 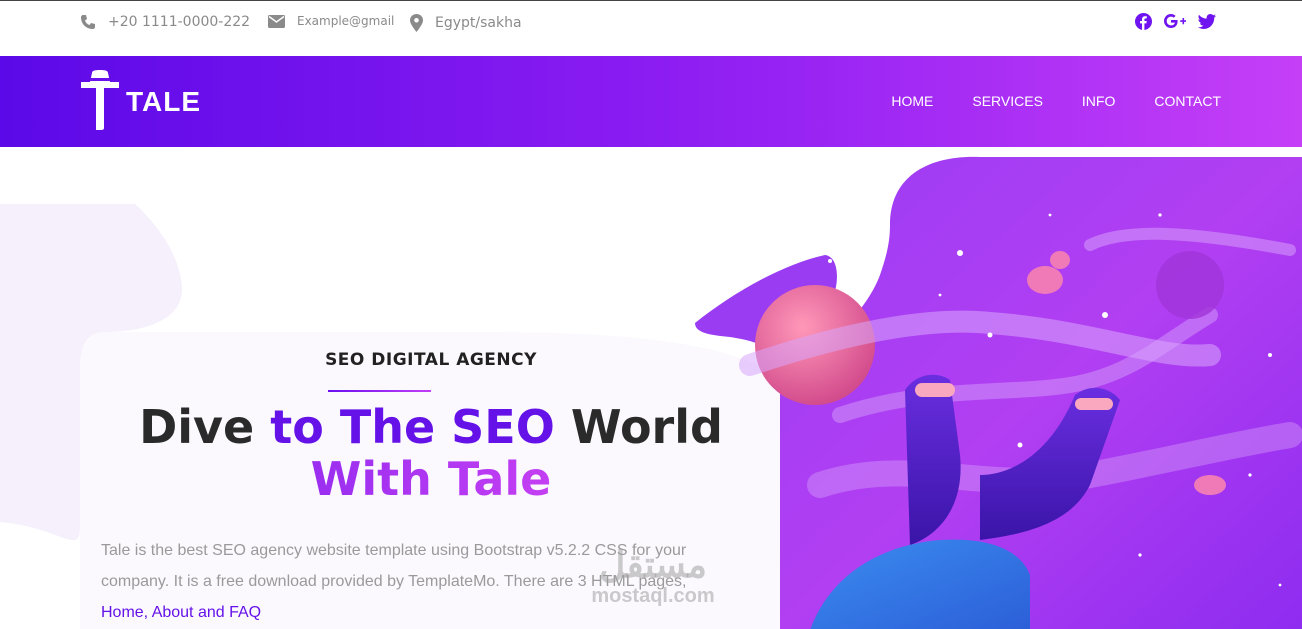 What do you see at coordinates (1098, 101) in the screenshot?
I see `nav-info: INFO` at bounding box center [1098, 101].